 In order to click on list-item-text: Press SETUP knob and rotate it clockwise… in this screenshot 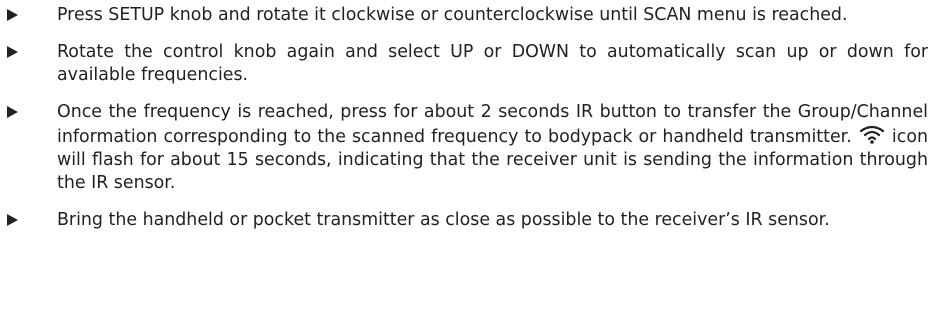, I will do `click(452, 15)`.